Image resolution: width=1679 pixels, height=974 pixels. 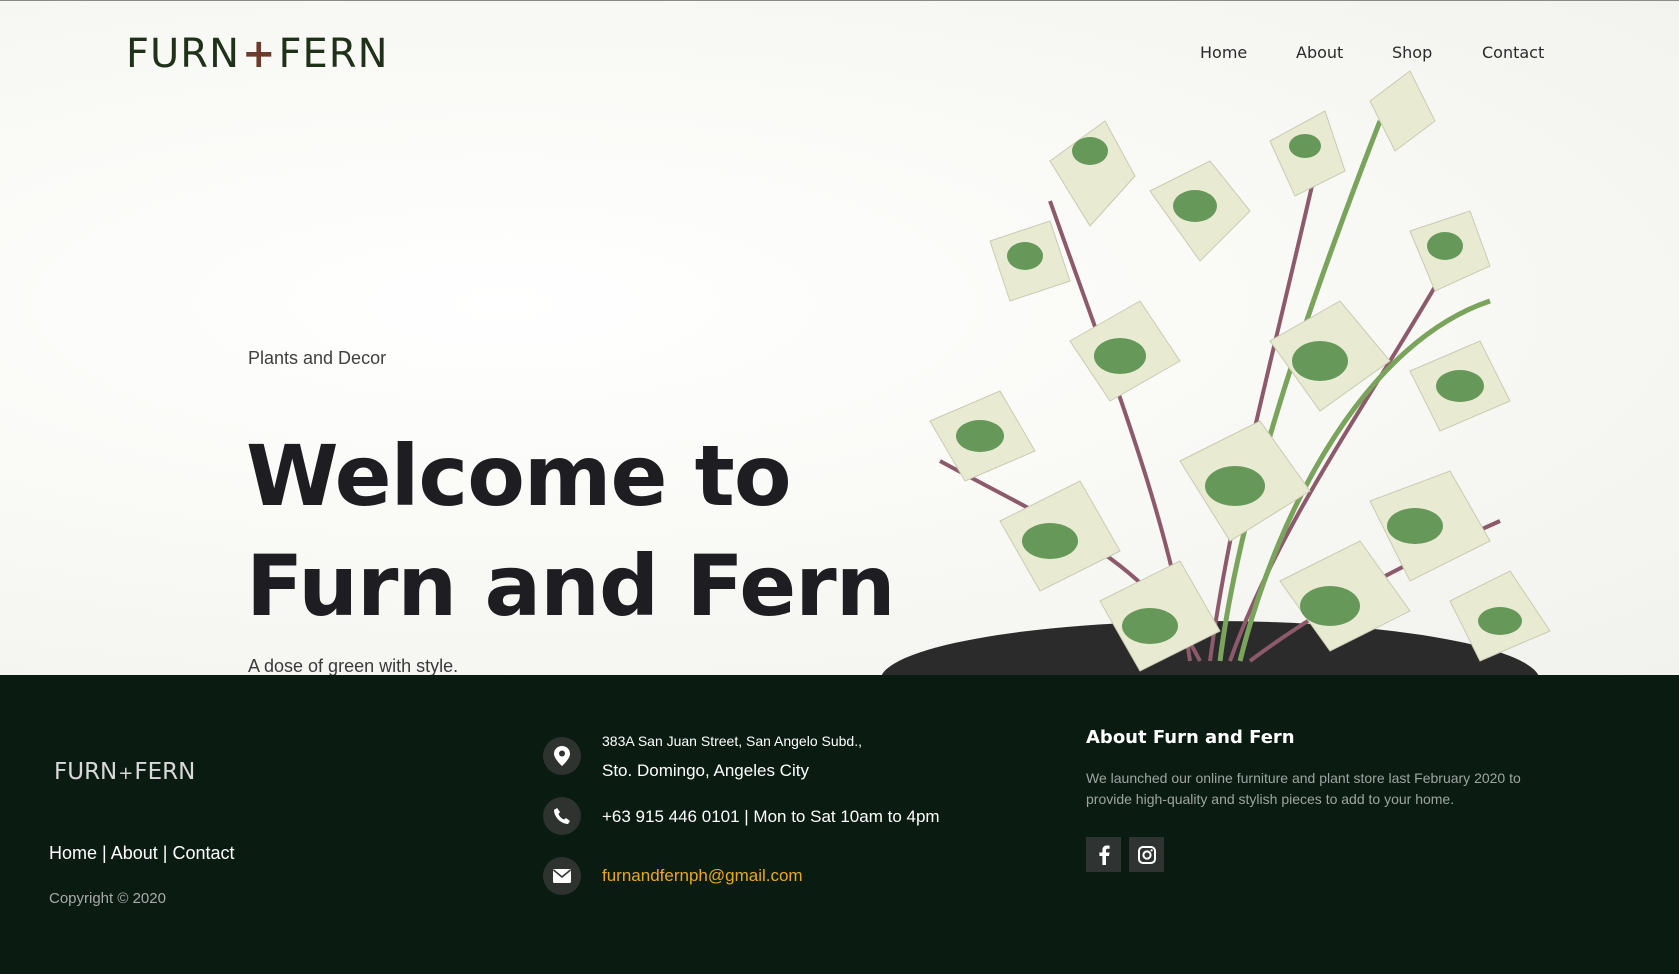 What do you see at coordinates (107, 898) in the screenshot?
I see `copyright-text: Copyright © 2020` at bounding box center [107, 898].